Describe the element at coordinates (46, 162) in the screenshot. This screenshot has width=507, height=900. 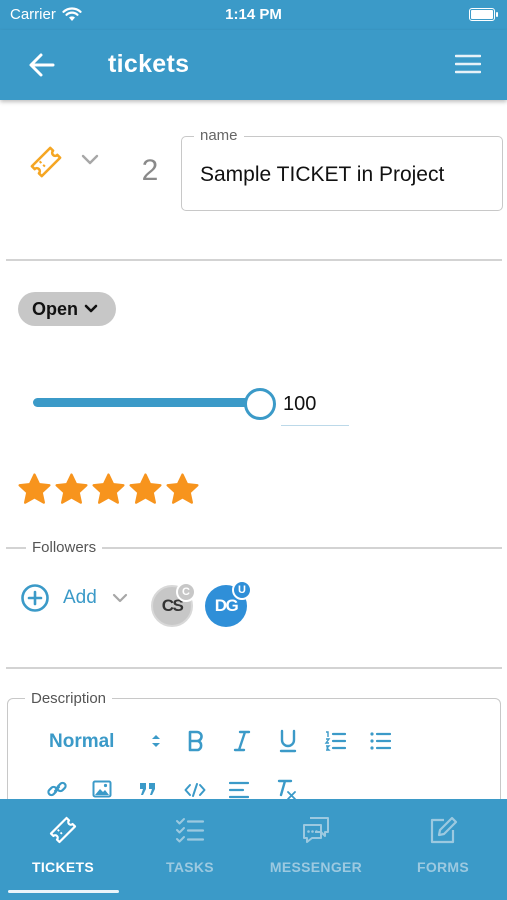
I see `ticket-type-icon` at that location.